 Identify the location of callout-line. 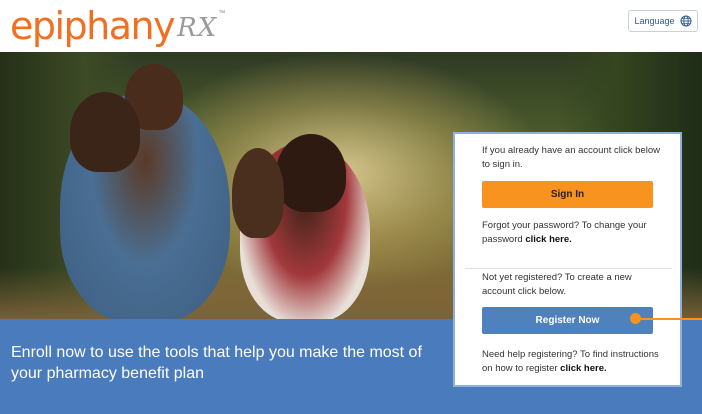
(670, 319).